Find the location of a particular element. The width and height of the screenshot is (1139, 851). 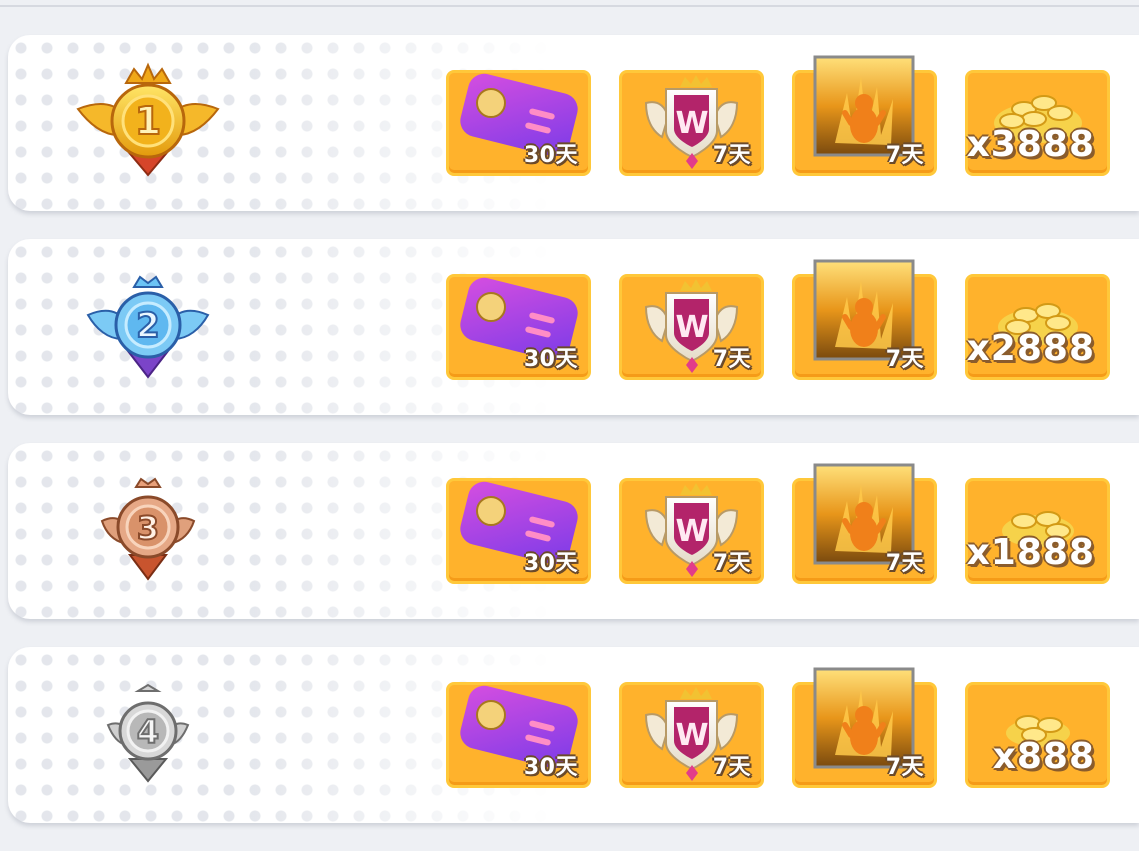

rank-number: 3 is located at coordinates (148, 528).